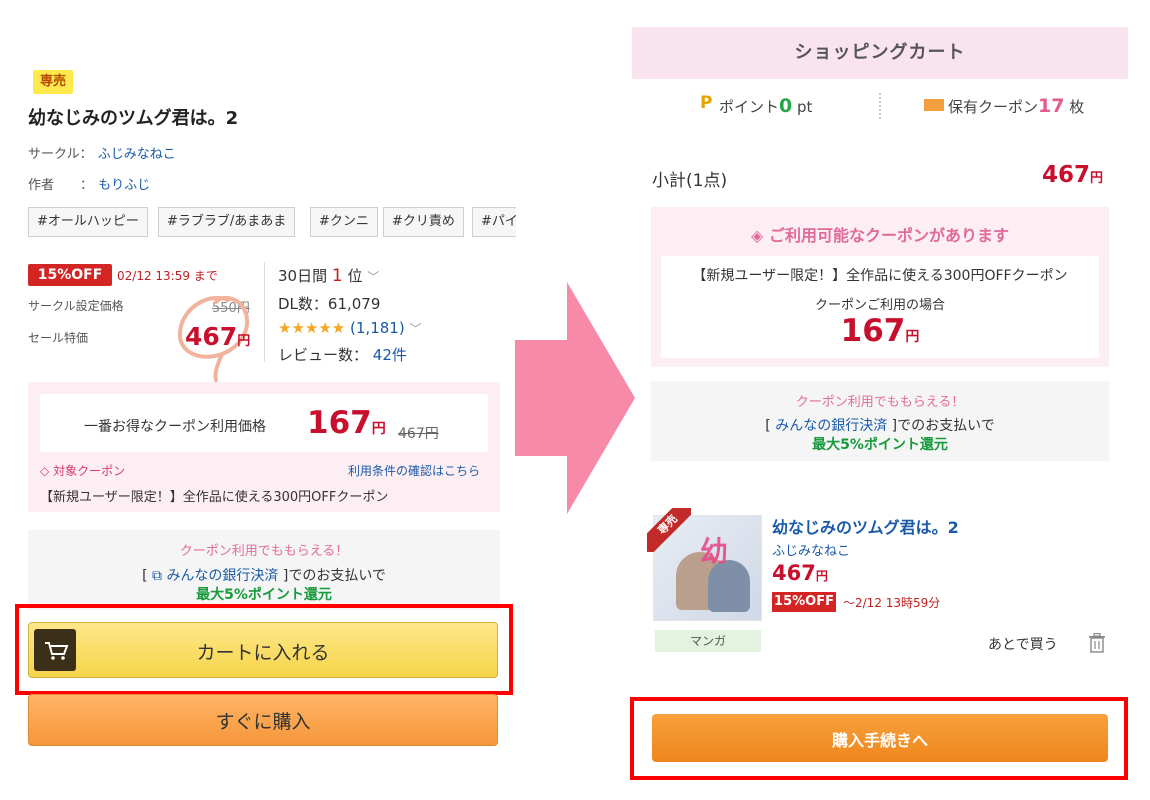  I want to click on rating: ★★★★★ (1,181) ﹀, so click(349, 328).